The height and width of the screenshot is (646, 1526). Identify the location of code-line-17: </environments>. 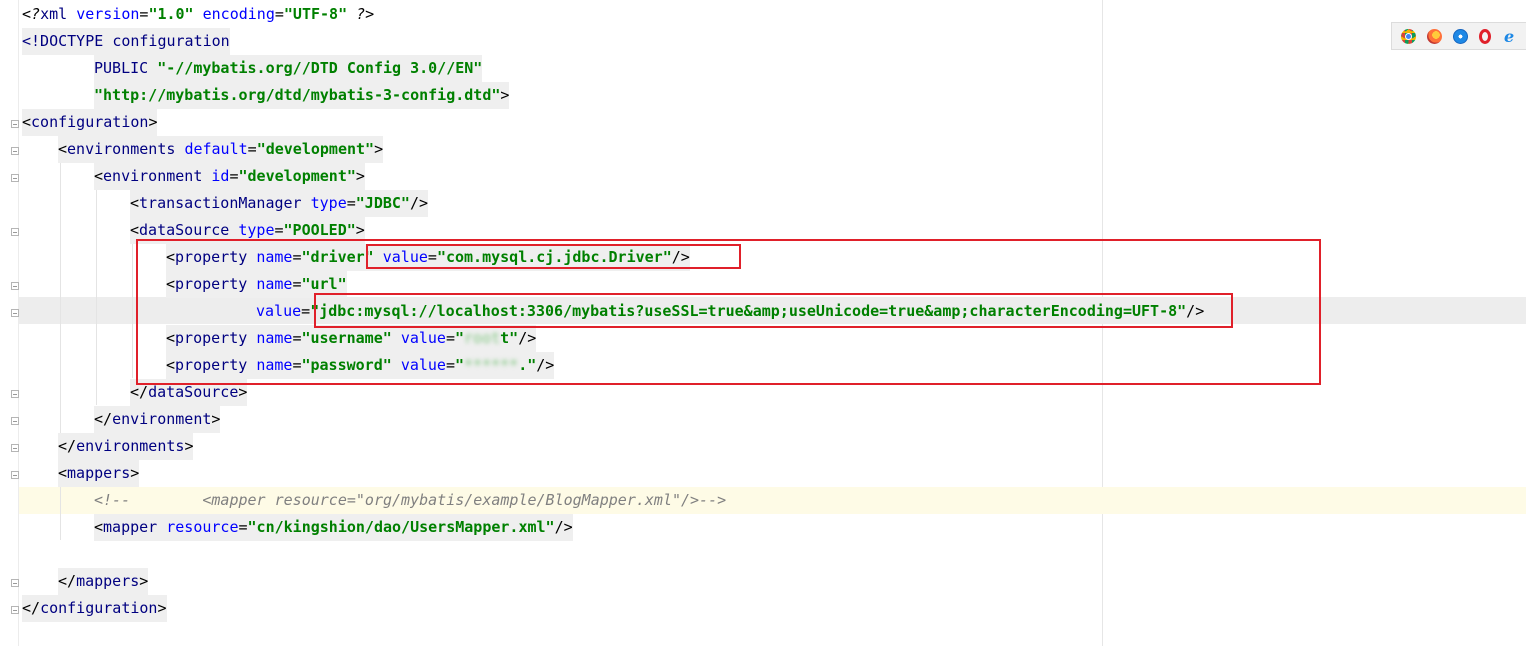
(126, 446).